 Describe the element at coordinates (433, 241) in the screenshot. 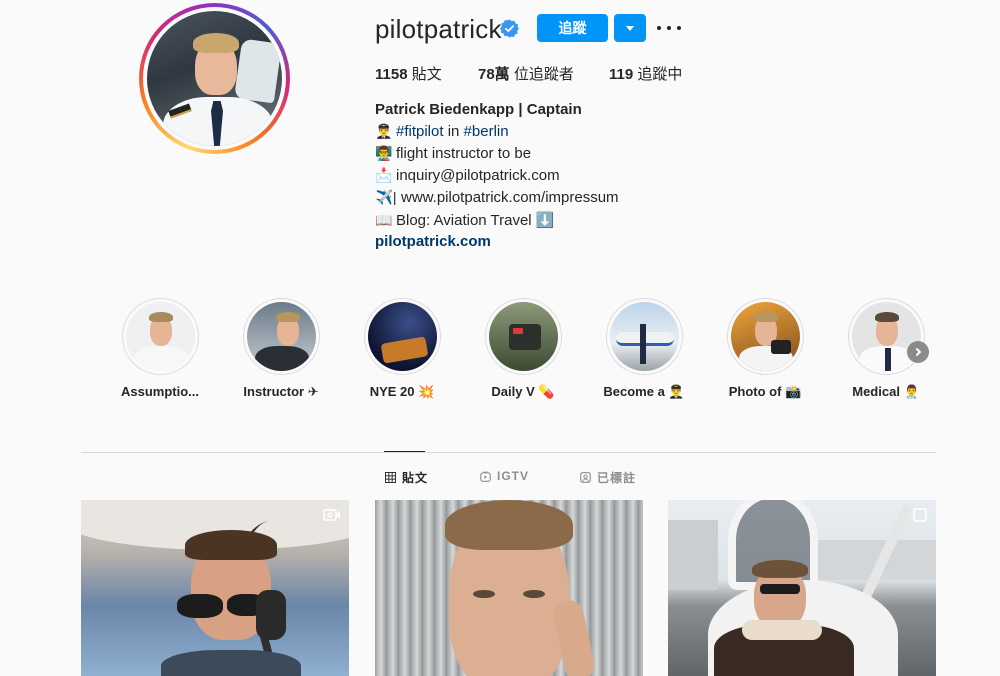

I see `profile-website-link: pilotpatrick.com` at that location.